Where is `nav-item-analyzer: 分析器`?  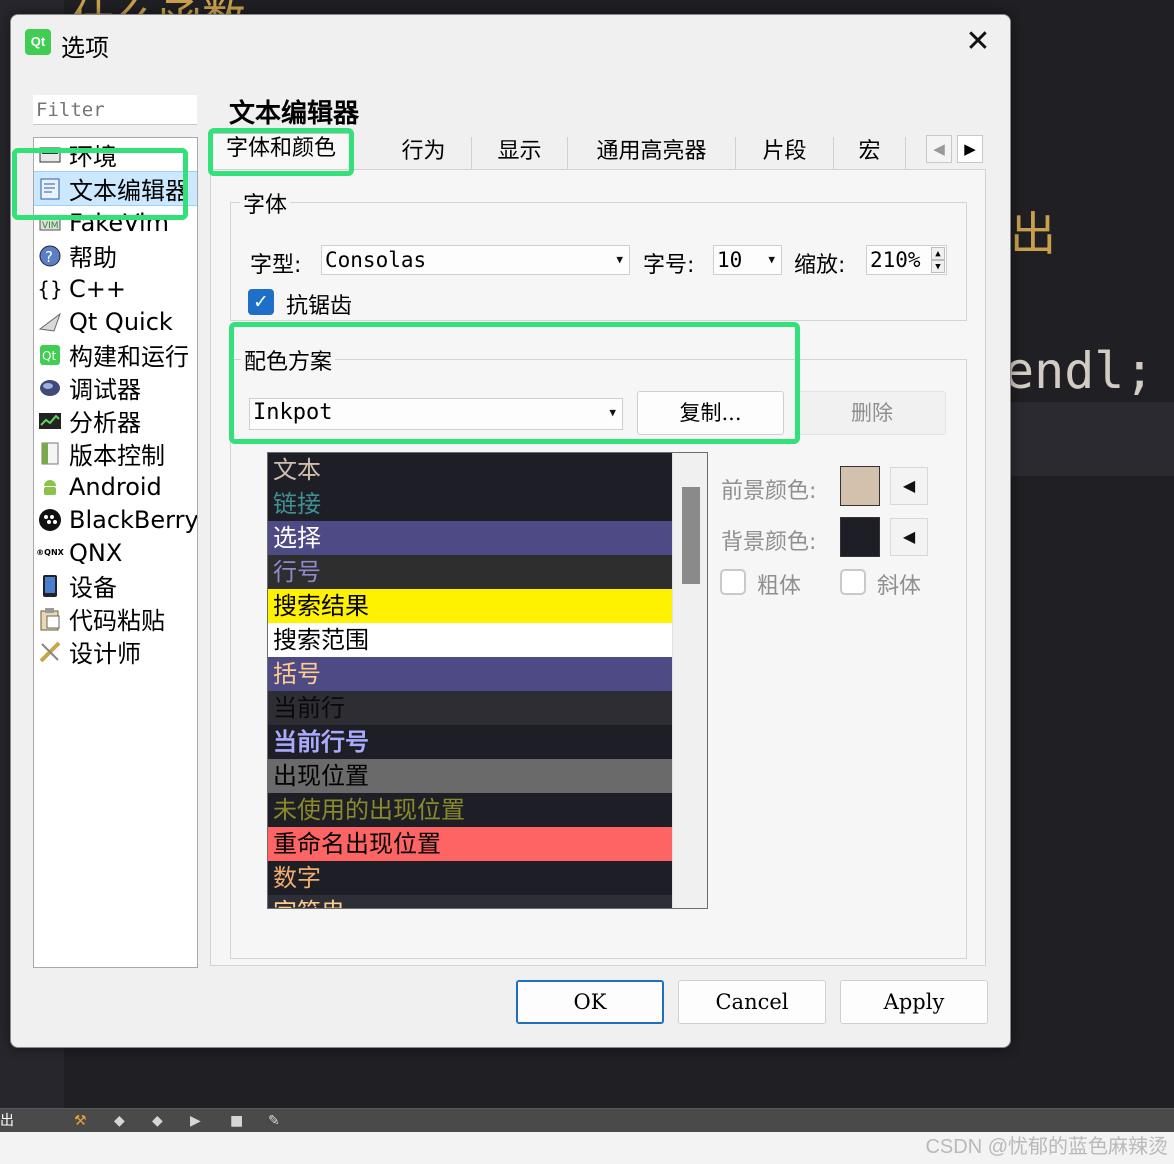 nav-item-analyzer: 分析器 is located at coordinates (115, 420).